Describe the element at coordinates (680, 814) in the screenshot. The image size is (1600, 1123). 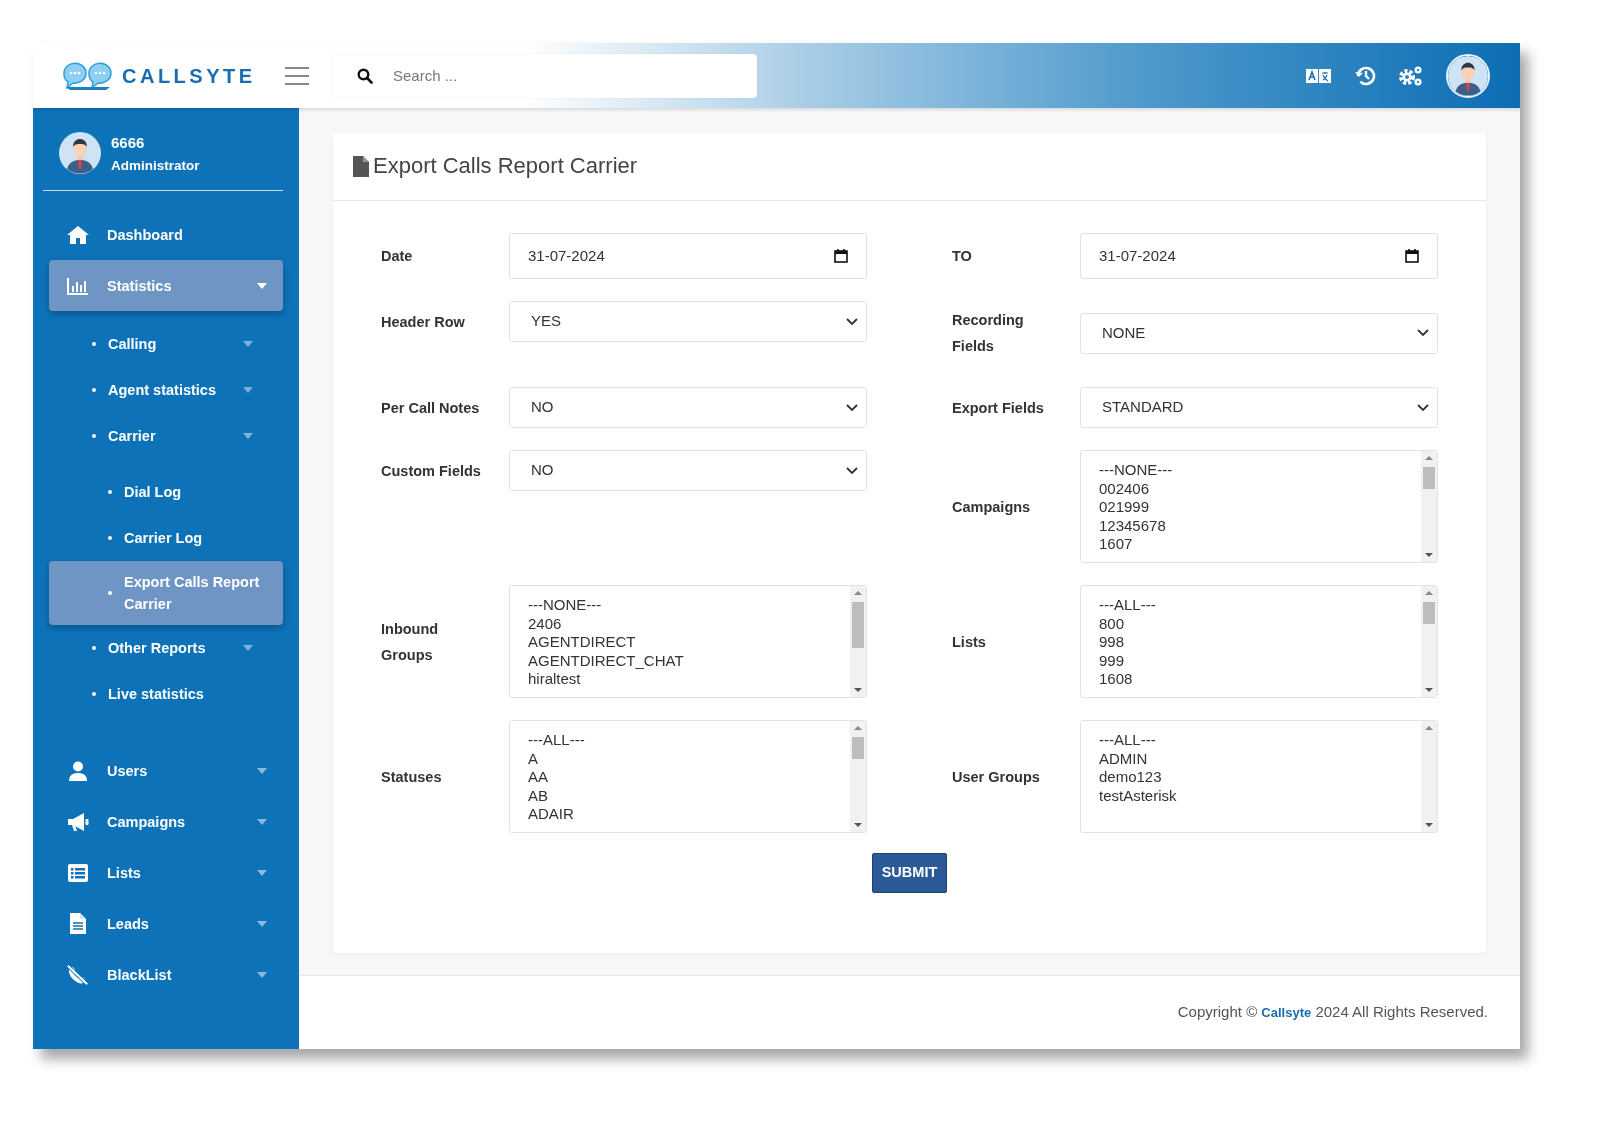
I see `list-option: ADAIR` at that location.